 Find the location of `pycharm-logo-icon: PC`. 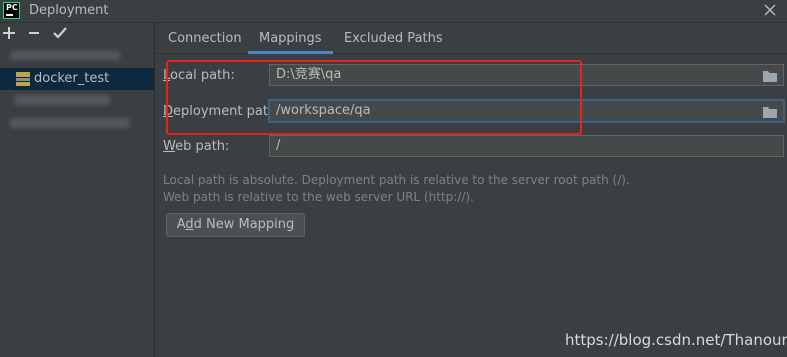

pycharm-logo-icon: PC is located at coordinates (11, 10).